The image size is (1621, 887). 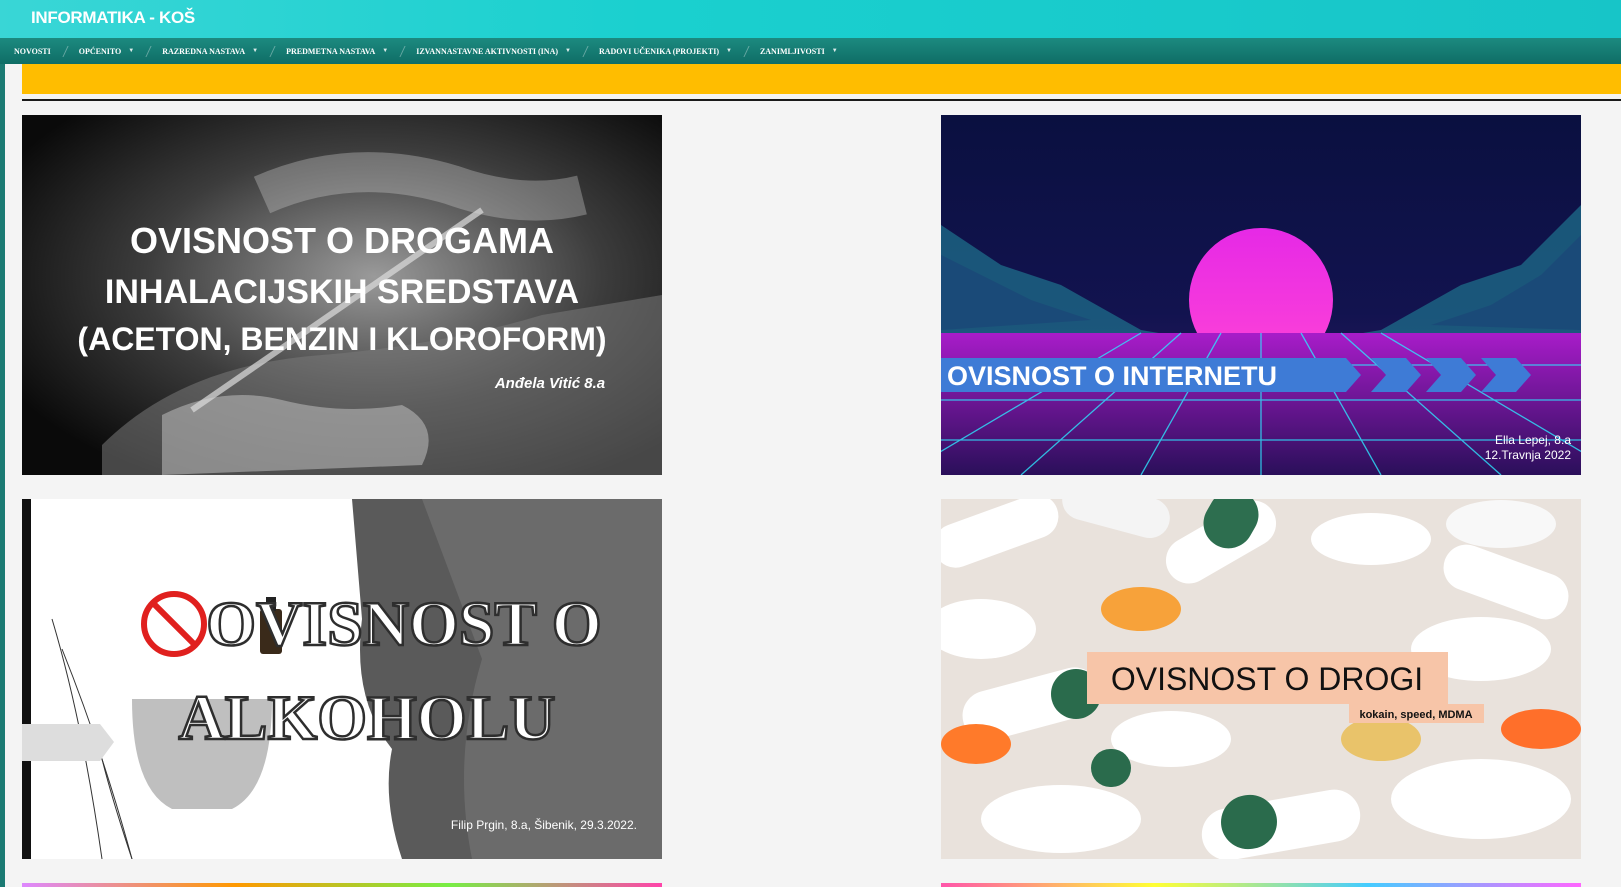 What do you see at coordinates (331, 51) in the screenshot?
I see `nav-item-label: PREDMETNA NASTAVA` at bounding box center [331, 51].